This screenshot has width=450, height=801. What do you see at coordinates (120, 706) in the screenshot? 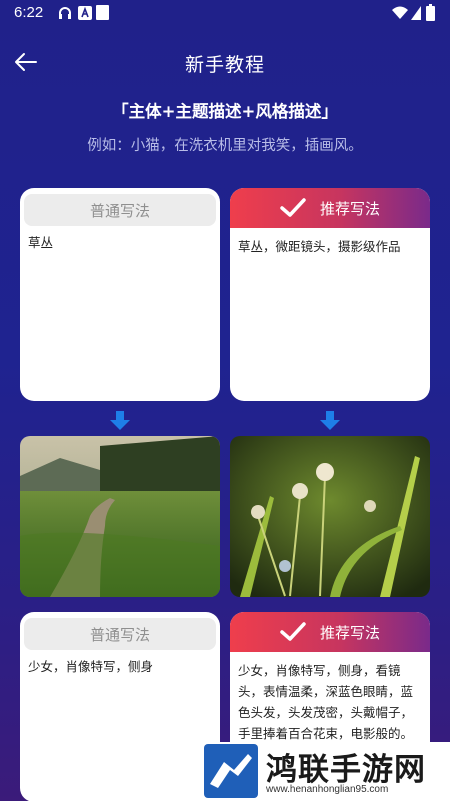
I see `normal-prompt-card: 普通写法 少女，肖像特写，侧身` at bounding box center [120, 706].